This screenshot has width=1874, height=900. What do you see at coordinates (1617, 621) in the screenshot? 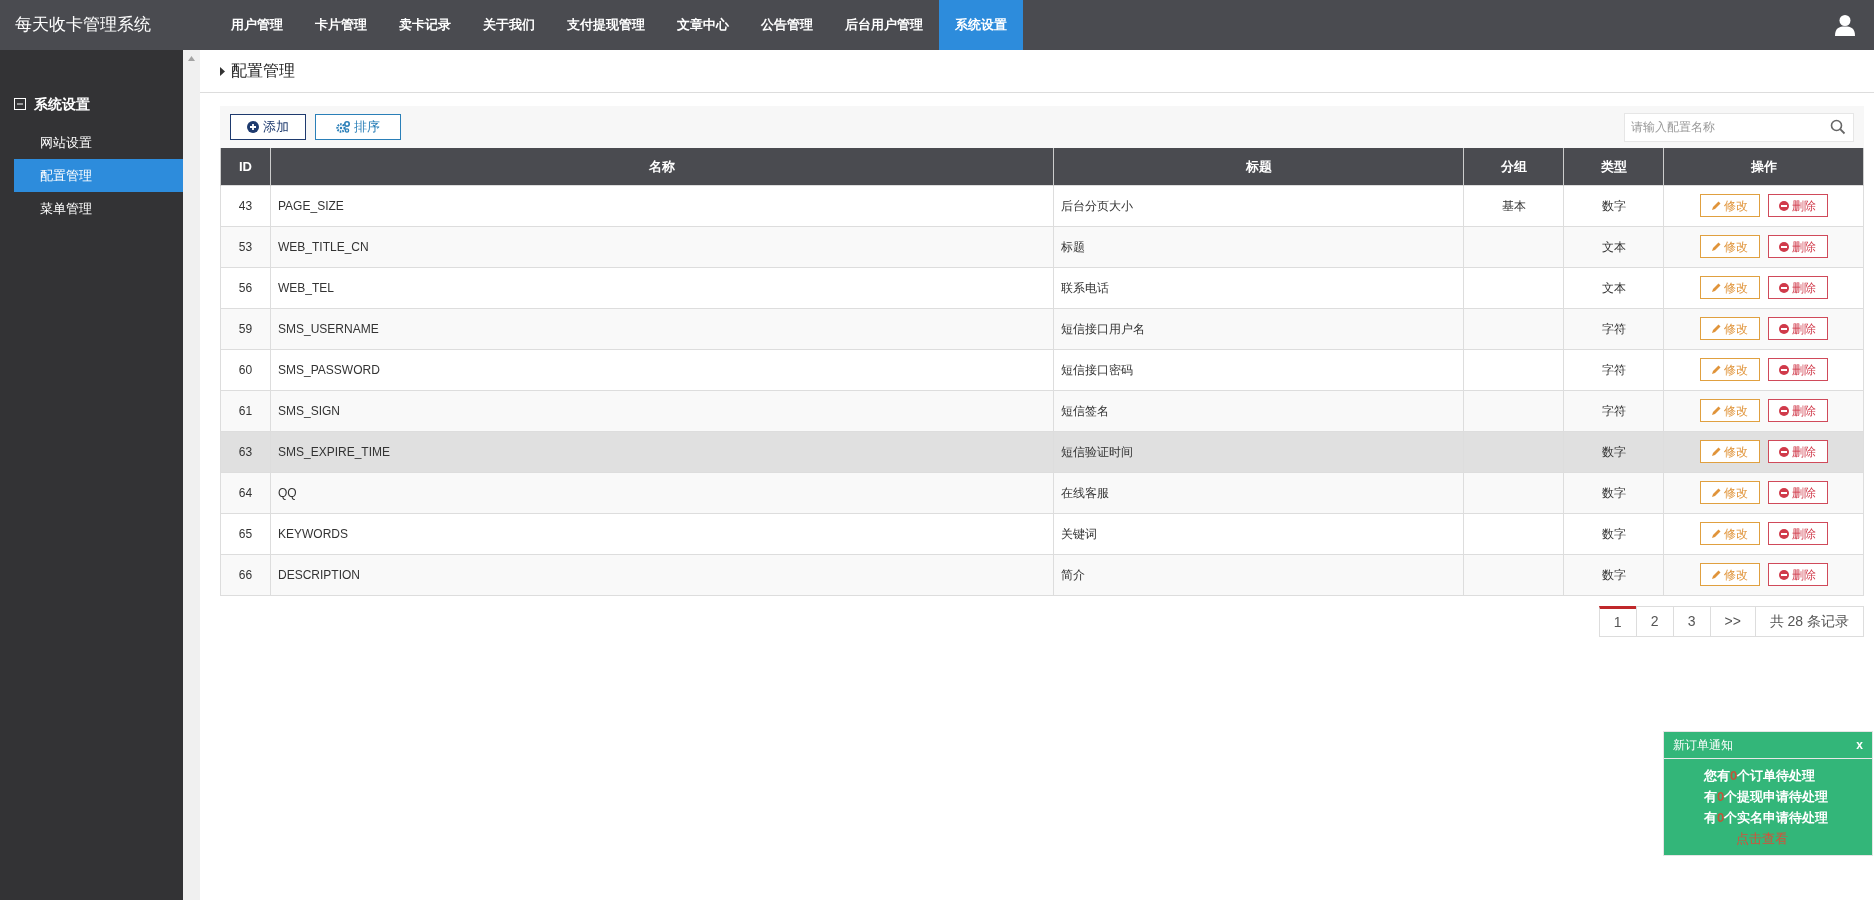
I see `page-button: 1` at bounding box center [1617, 621].